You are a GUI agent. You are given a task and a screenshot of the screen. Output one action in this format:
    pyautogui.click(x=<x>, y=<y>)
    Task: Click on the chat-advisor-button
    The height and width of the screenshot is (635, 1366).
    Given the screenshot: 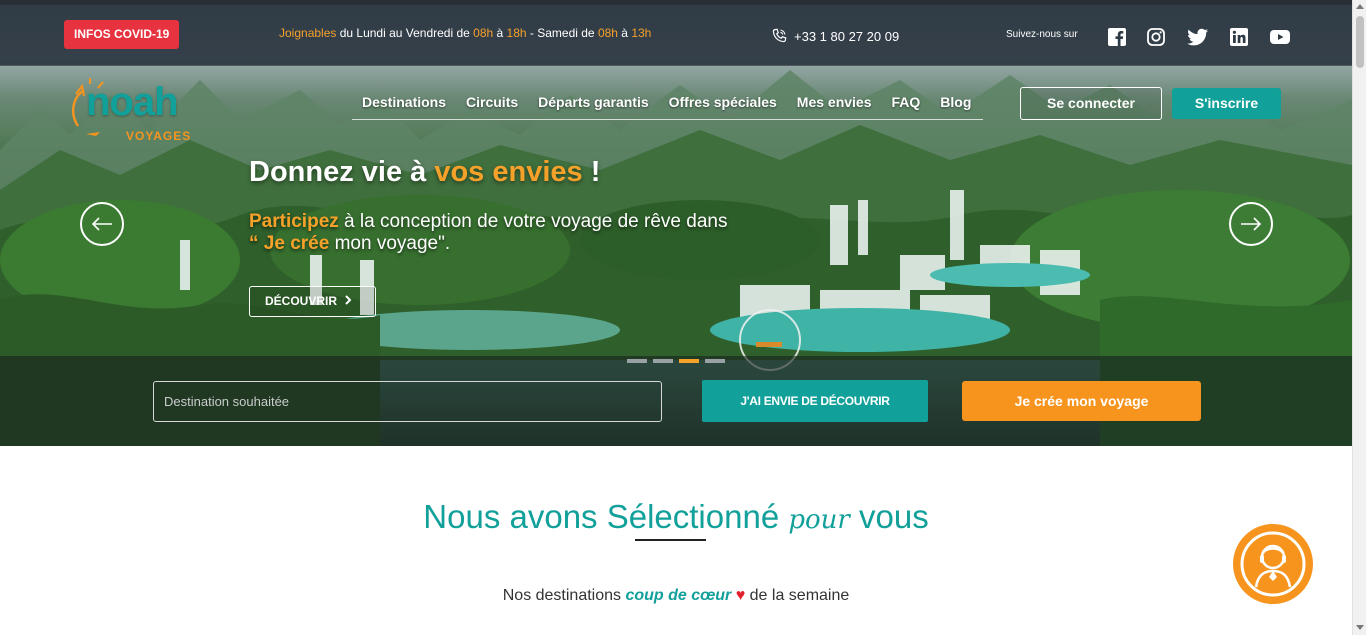 What is the action you would take?
    pyautogui.click(x=1273, y=564)
    